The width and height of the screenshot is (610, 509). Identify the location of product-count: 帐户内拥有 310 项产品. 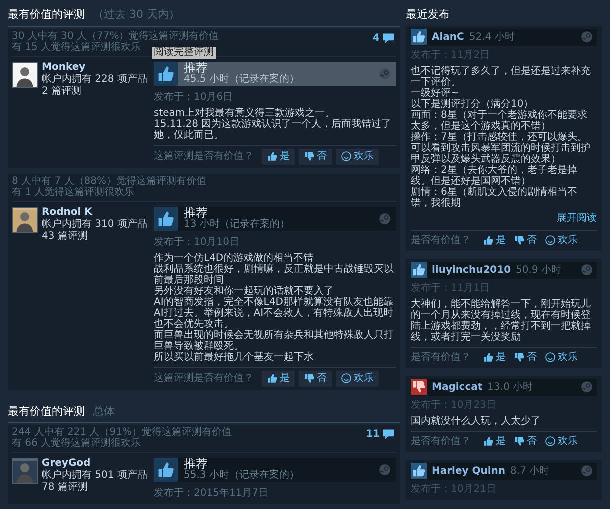
(95, 224).